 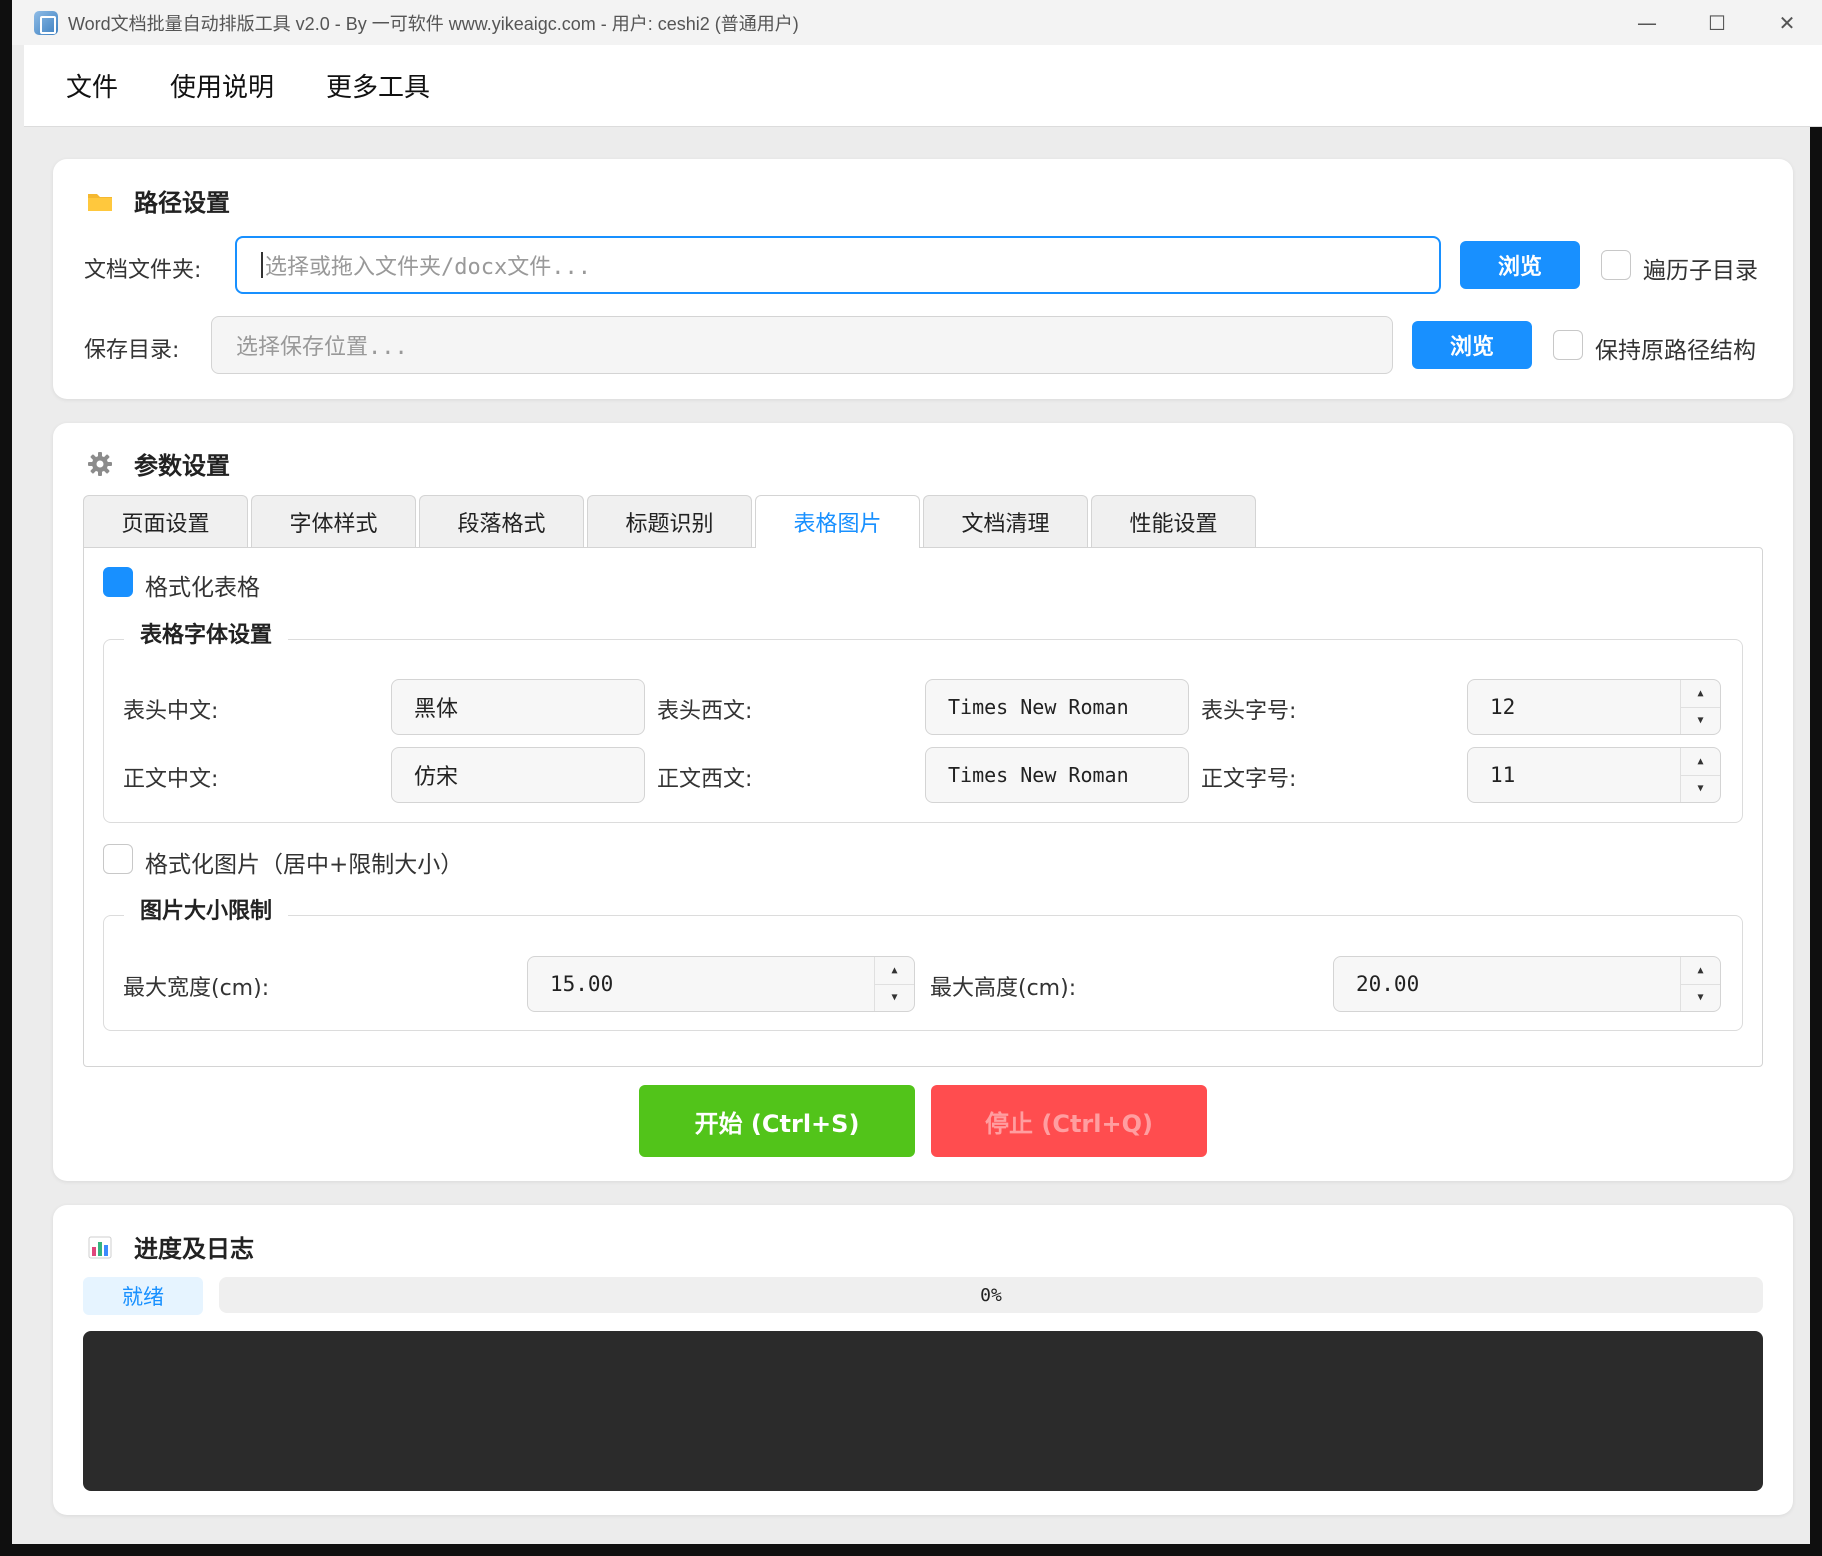 I want to click on header-cn-input: 黑体, so click(x=518, y=707).